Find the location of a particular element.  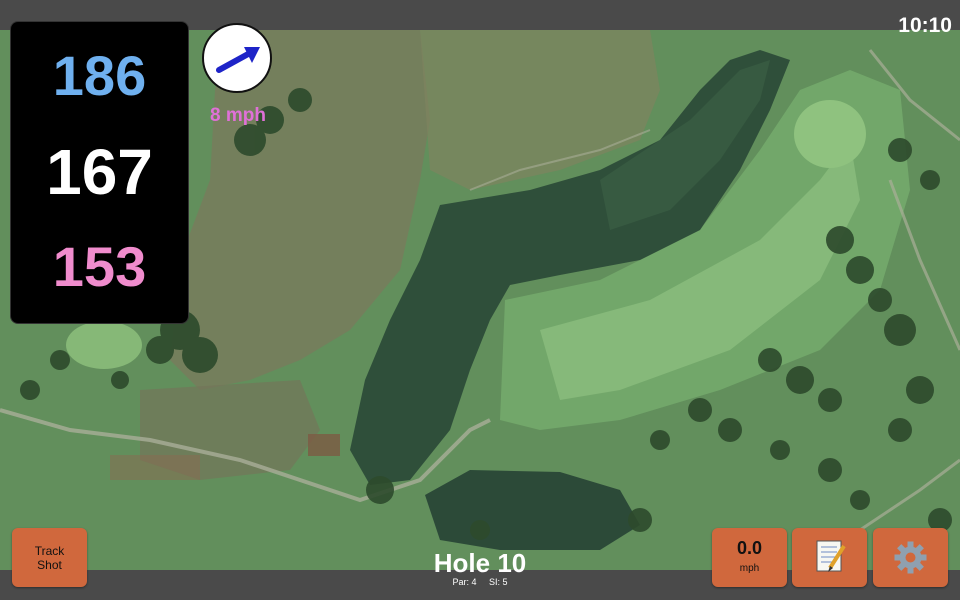

track-shot-label-line1: Track is located at coordinates (49, 551).